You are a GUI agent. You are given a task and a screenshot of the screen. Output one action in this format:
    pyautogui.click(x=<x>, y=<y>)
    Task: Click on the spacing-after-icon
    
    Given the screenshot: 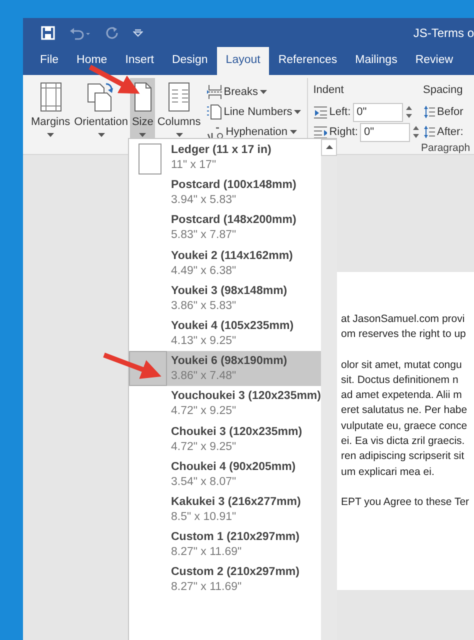 What is the action you would take?
    pyautogui.click(x=428, y=132)
    